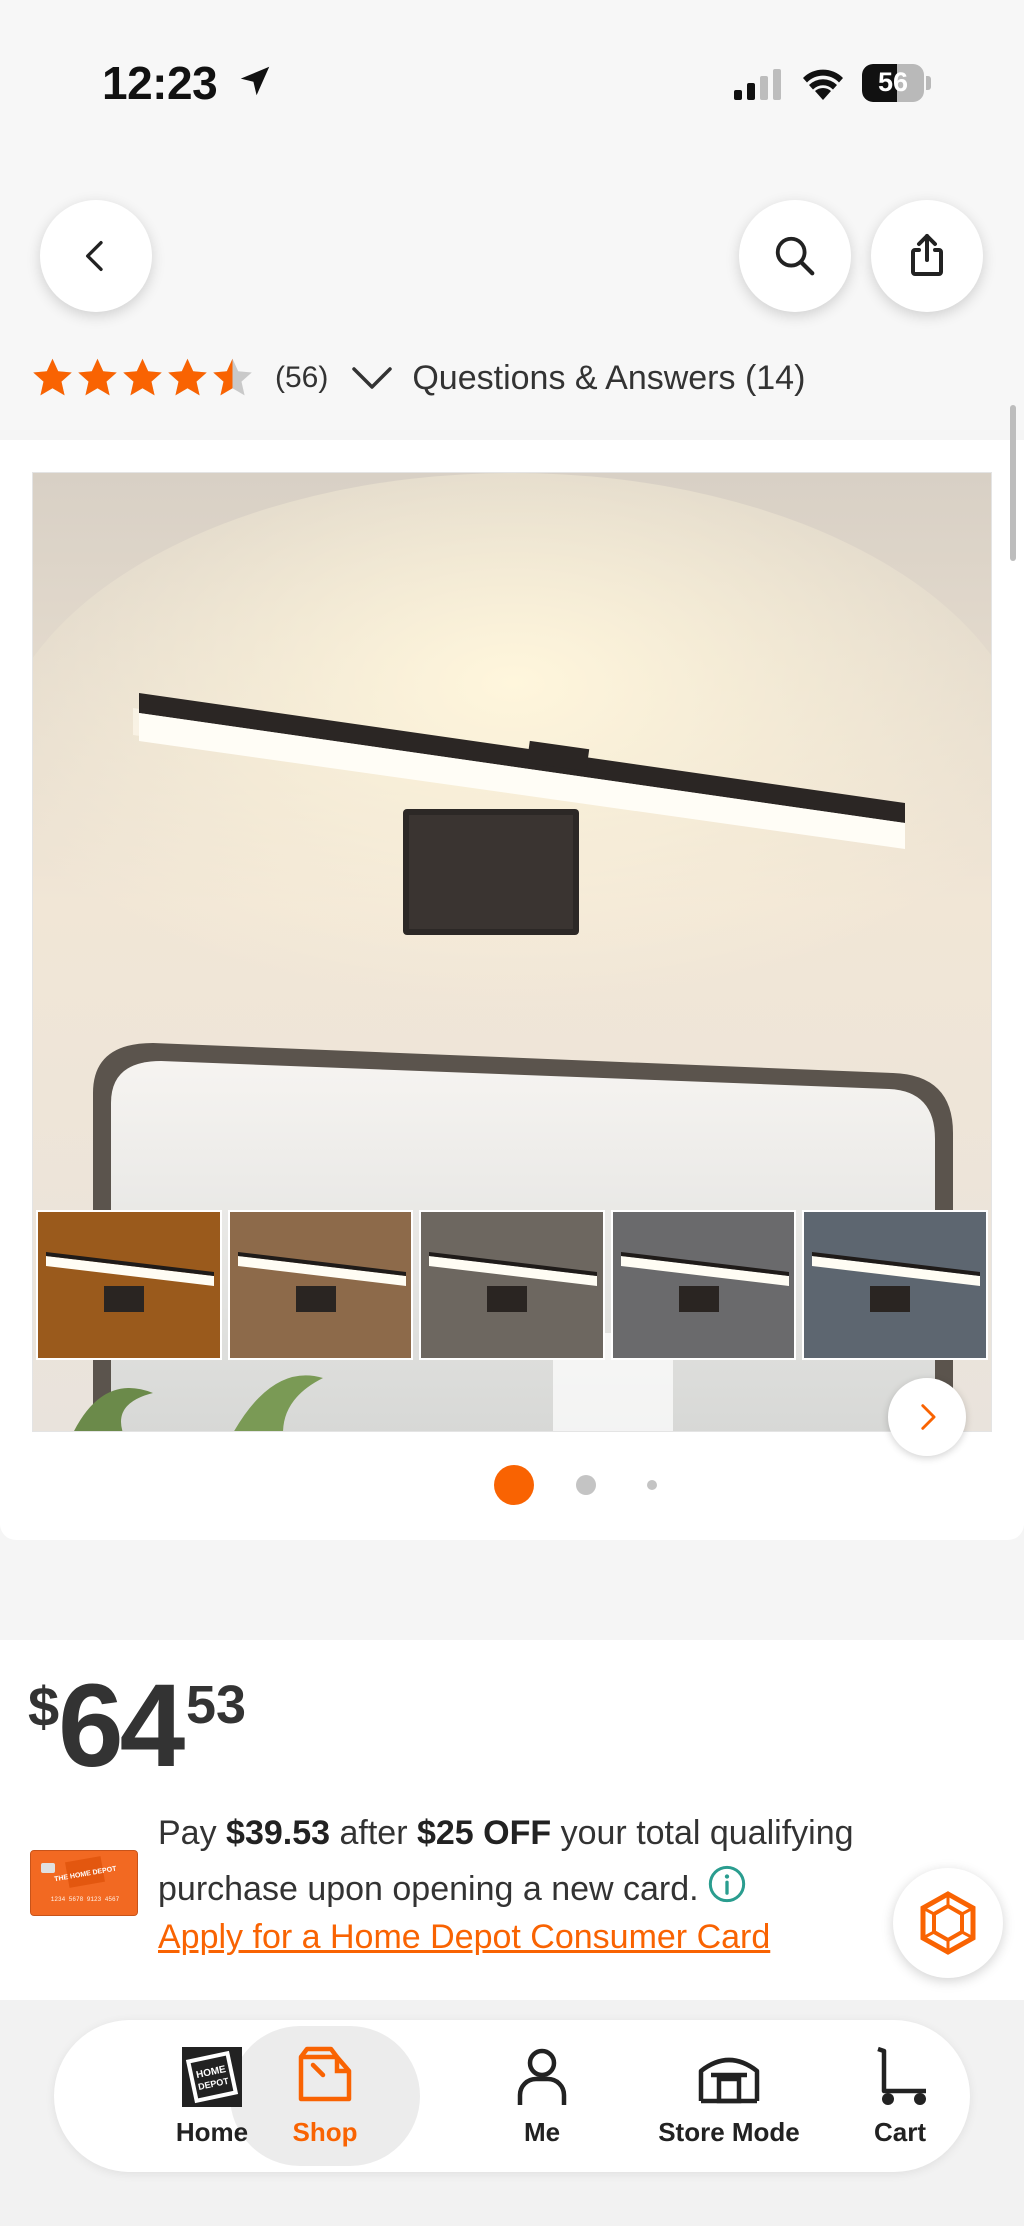 Image resolution: width=1024 pixels, height=2226 pixels. I want to click on tab-store-mode-label: Store Mode, so click(729, 2131).